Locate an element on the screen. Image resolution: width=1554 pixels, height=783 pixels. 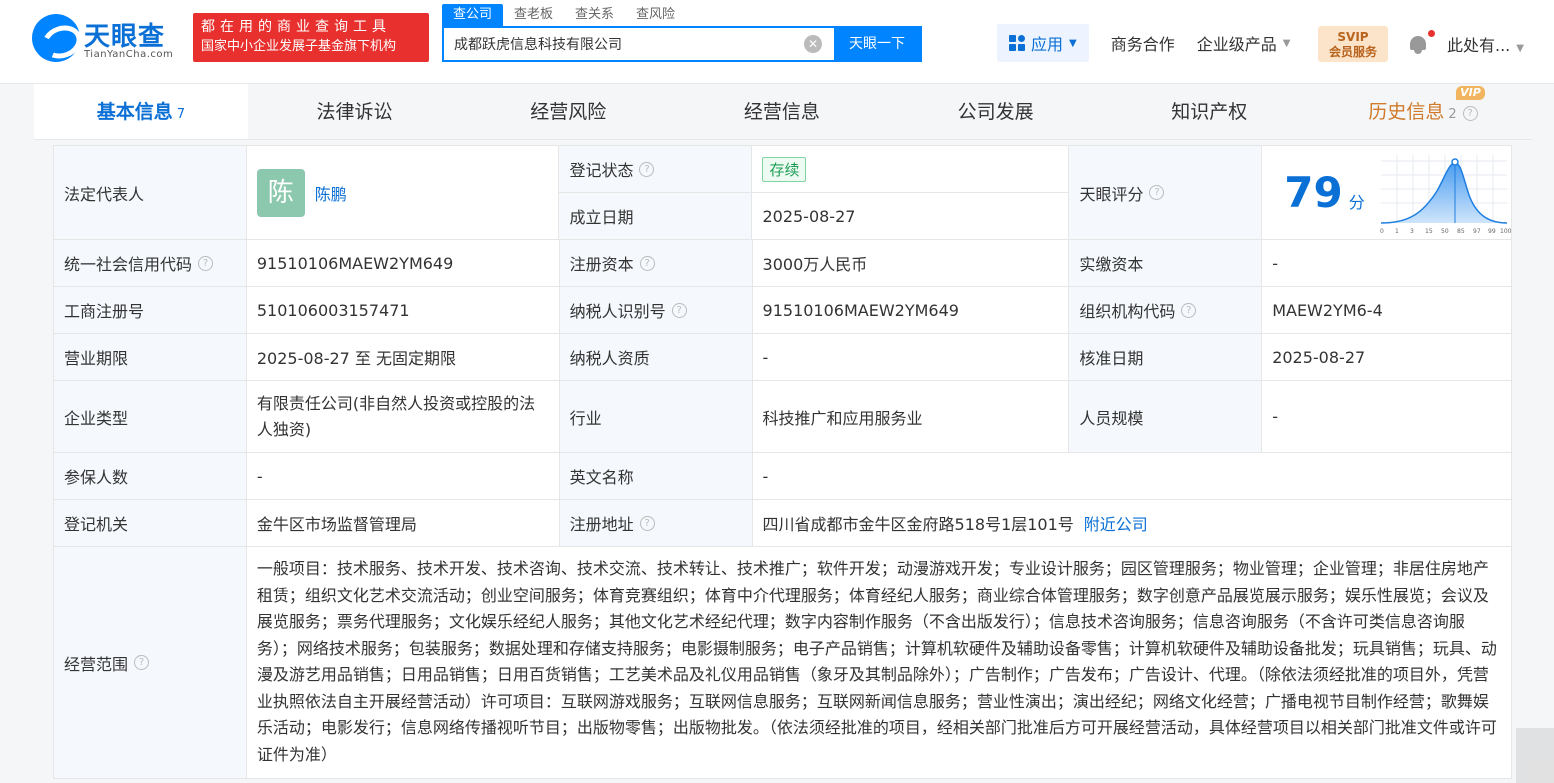
status-badge: 存续 is located at coordinates (784, 169).